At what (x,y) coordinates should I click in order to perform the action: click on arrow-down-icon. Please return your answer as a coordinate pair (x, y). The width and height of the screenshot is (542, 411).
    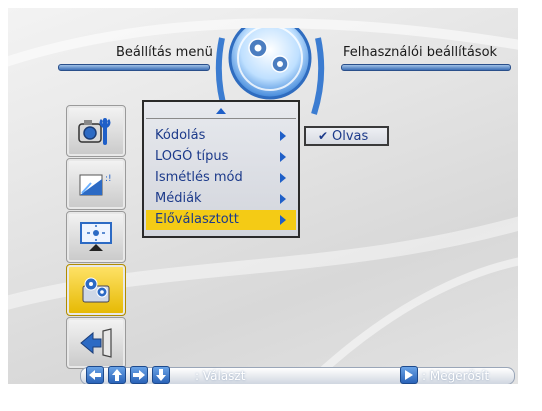
    Looking at the image, I should click on (161, 375).